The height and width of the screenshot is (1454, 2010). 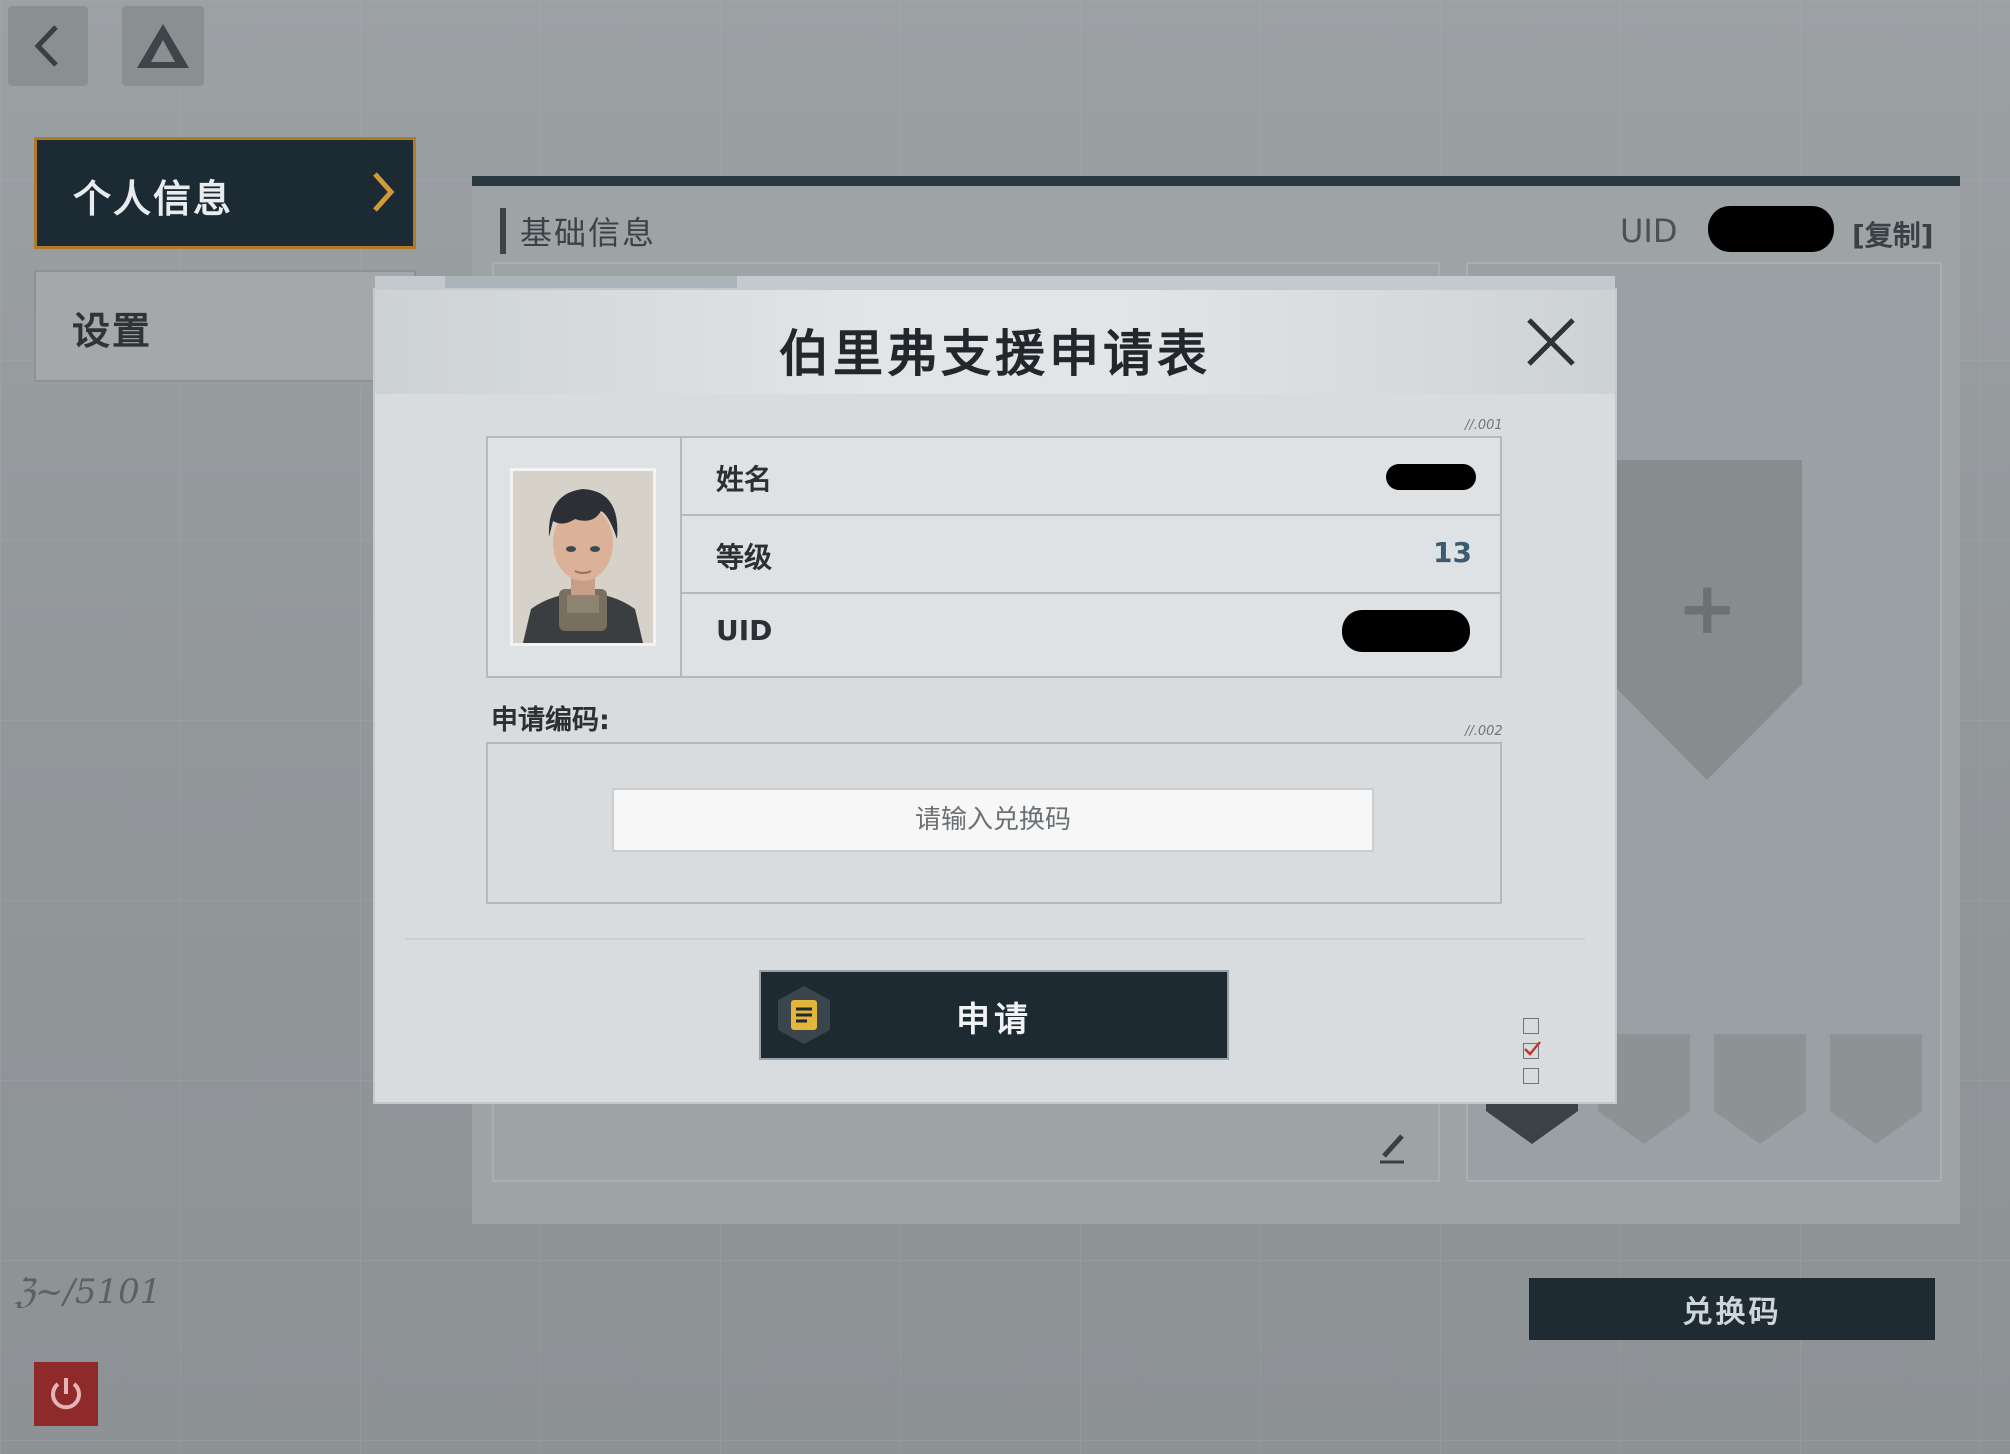 What do you see at coordinates (1392, 1148) in the screenshot?
I see `edit-icon` at bounding box center [1392, 1148].